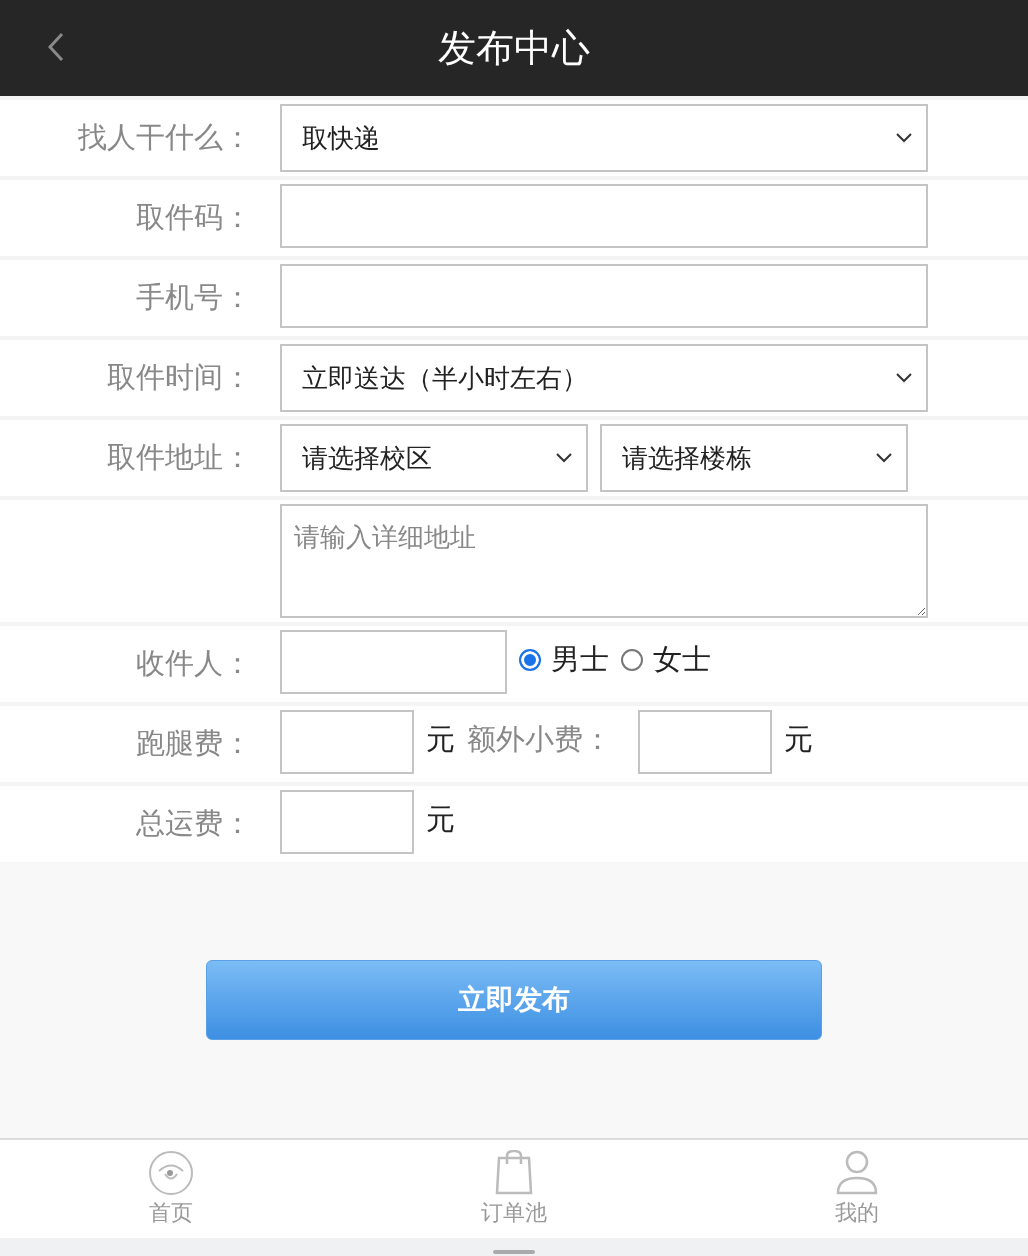  Describe the element at coordinates (856, 1173) in the screenshot. I see `user-icon` at that location.